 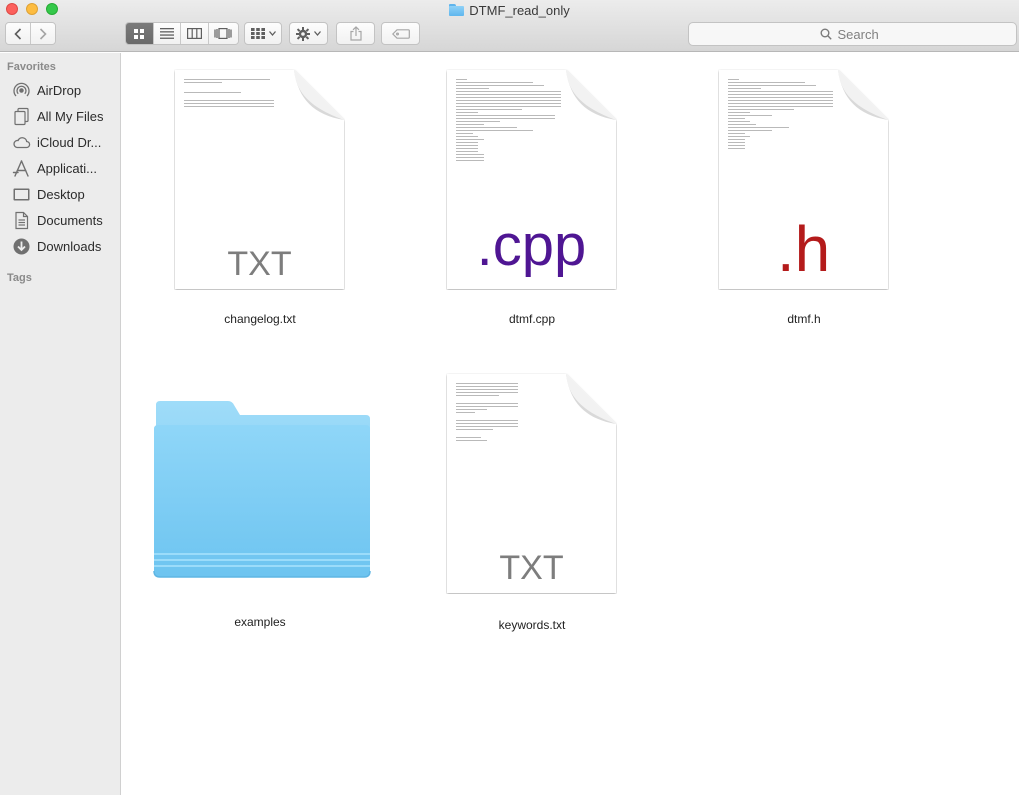 I want to click on documents-icon, so click(x=22, y=220).